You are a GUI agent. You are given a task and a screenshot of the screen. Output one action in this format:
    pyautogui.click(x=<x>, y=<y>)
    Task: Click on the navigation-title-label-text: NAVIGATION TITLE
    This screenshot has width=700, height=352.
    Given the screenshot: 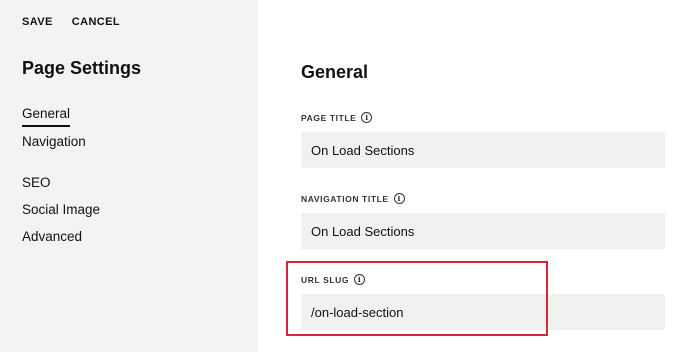 What is the action you would take?
    pyautogui.click(x=345, y=198)
    